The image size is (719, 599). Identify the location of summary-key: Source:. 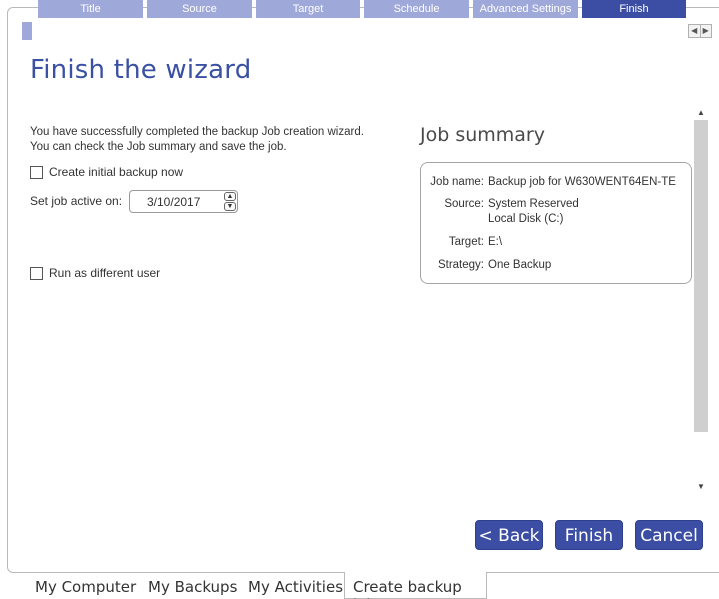
(464, 204).